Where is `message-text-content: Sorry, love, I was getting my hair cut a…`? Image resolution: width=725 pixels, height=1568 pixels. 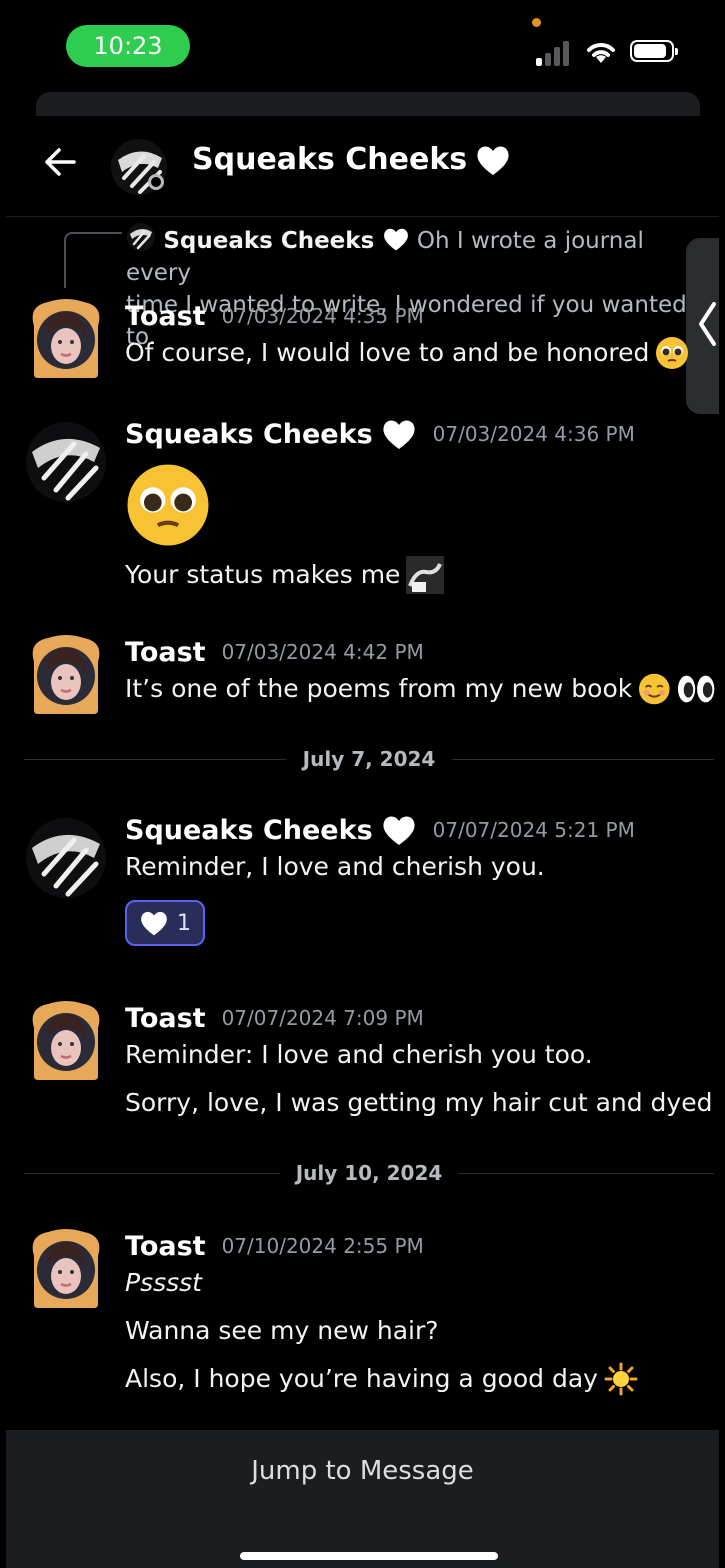
message-text-content: Sorry, love, I was getting my hair cut a… is located at coordinates (419, 1102).